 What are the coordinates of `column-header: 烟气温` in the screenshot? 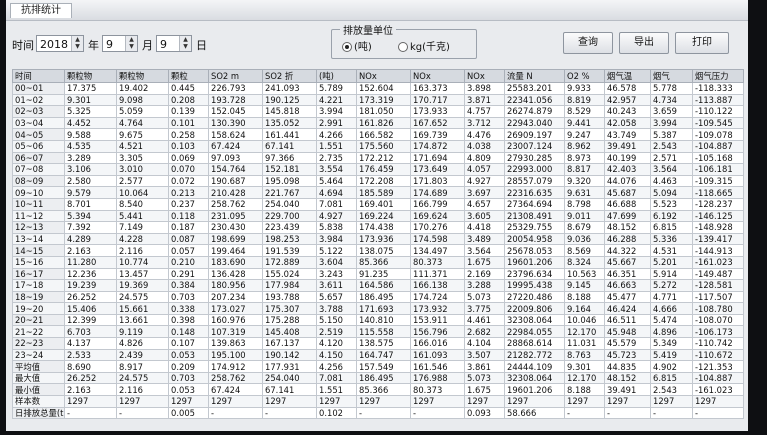 It's located at (627, 76).